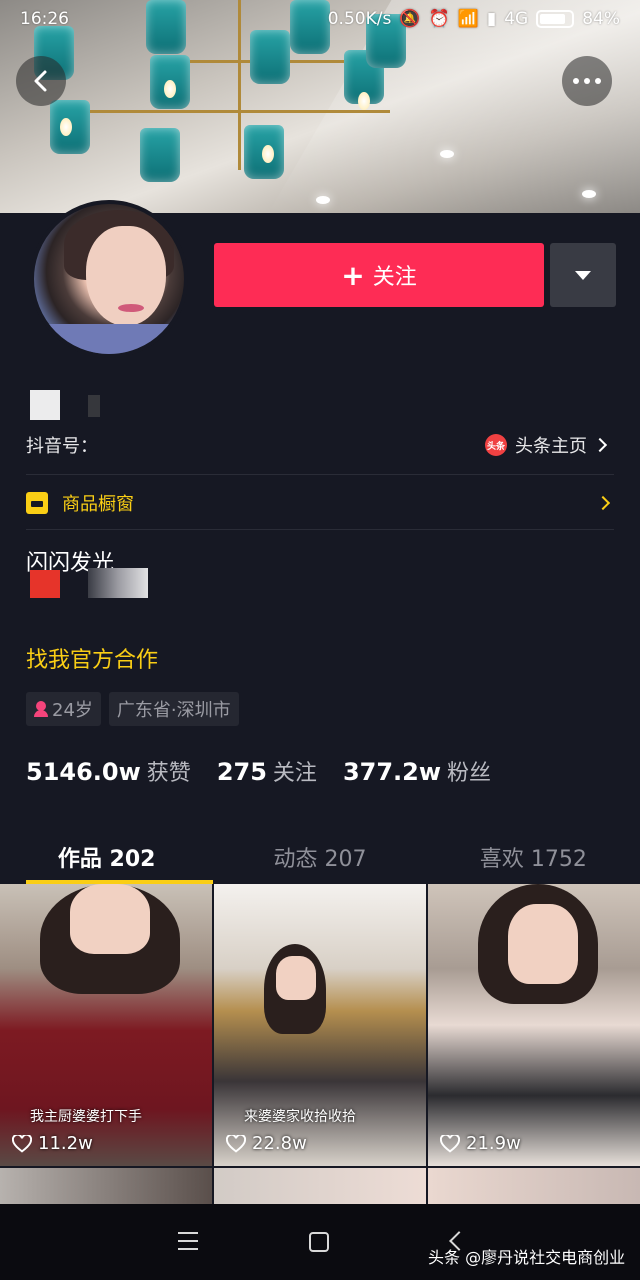  What do you see at coordinates (527, 1257) in the screenshot?
I see `watermark: 头条 @廖丹说社交电商创业` at bounding box center [527, 1257].